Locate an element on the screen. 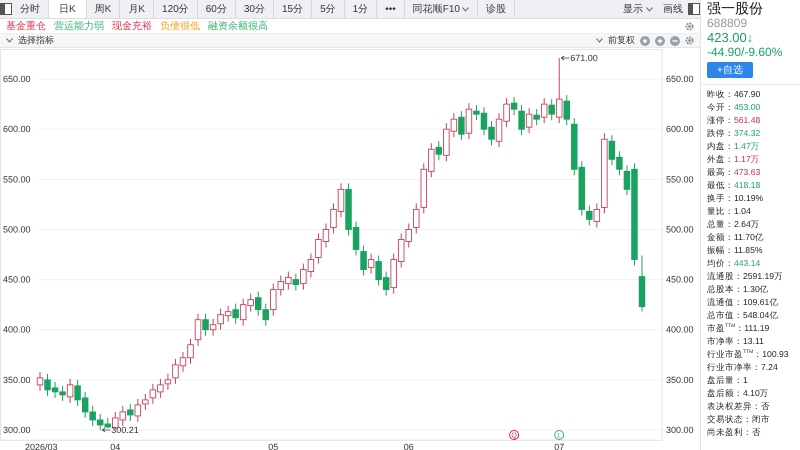  price-annotation: 671.00 is located at coordinates (579, 58).